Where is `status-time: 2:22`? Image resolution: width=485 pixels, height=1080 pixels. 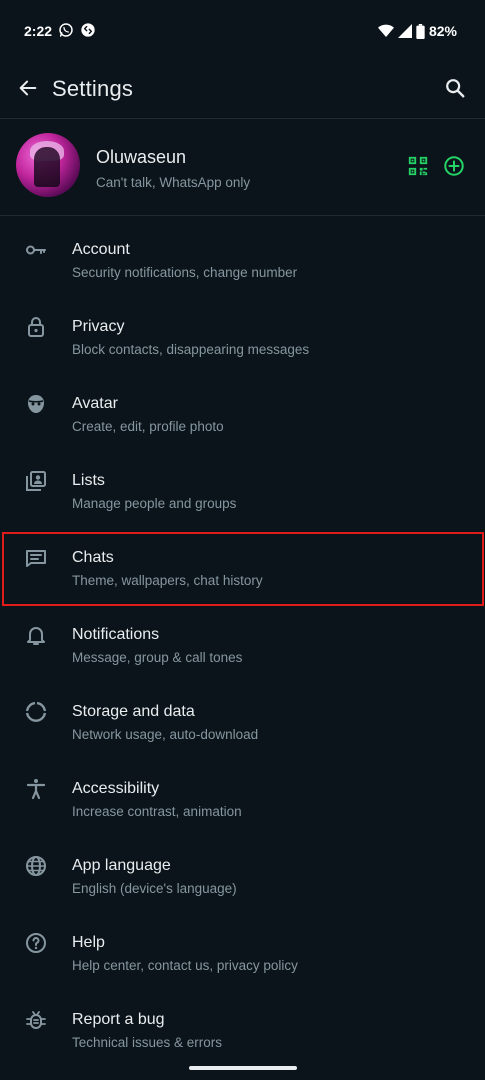
status-time: 2:22 is located at coordinates (38, 31).